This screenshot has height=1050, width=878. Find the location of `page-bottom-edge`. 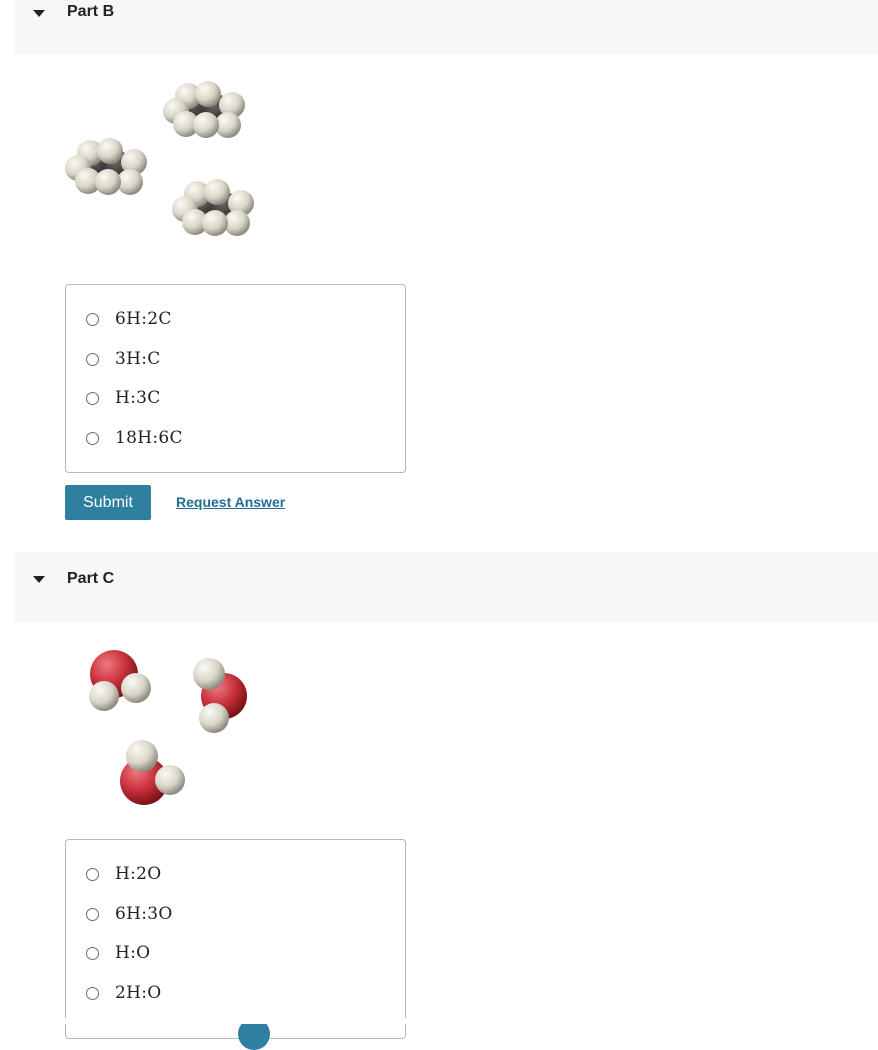

page-bottom-edge is located at coordinates (439, 1021).